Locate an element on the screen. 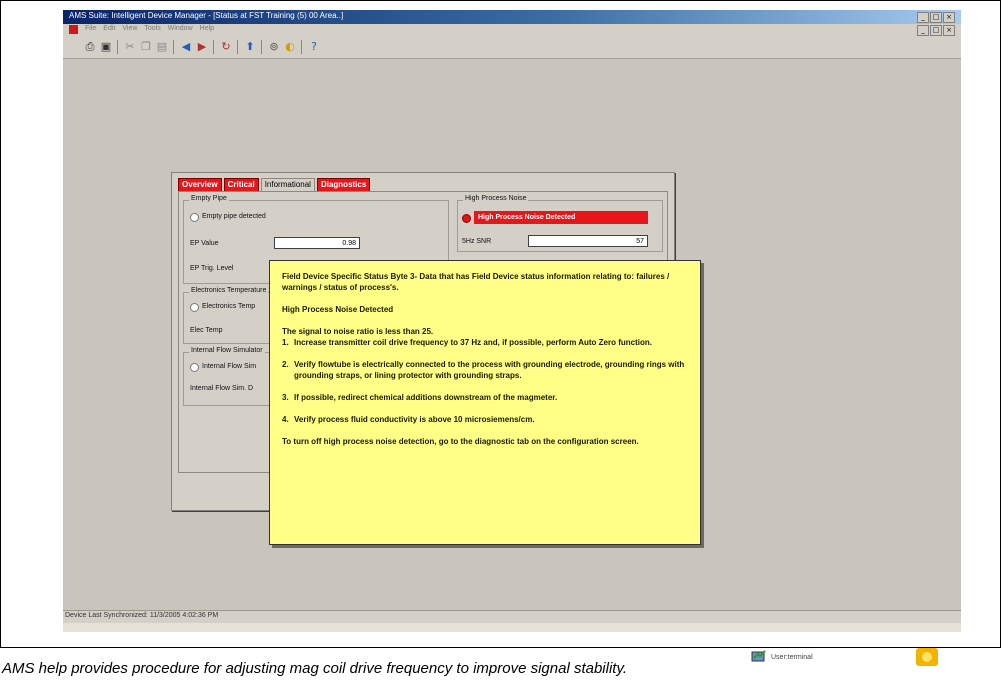 Image resolution: width=1001 pixels, height=680 pixels. paste-icon: ▤ is located at coordinates (162, 47).